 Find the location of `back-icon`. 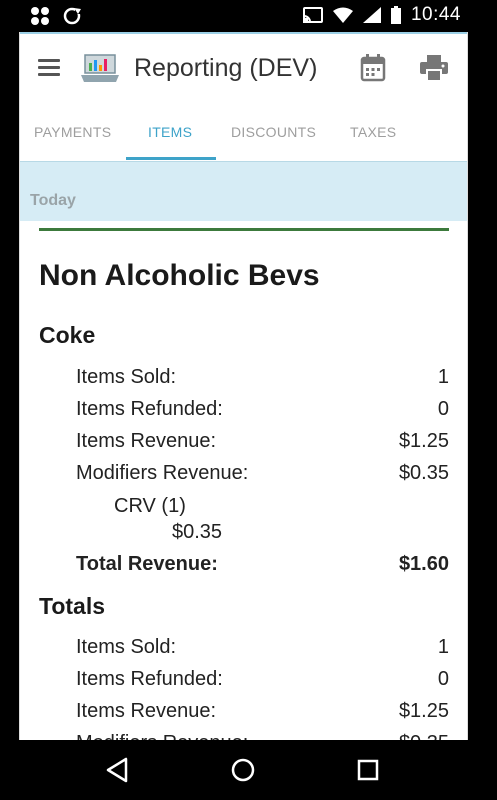

back-icon is located at coordinates (118, 770).